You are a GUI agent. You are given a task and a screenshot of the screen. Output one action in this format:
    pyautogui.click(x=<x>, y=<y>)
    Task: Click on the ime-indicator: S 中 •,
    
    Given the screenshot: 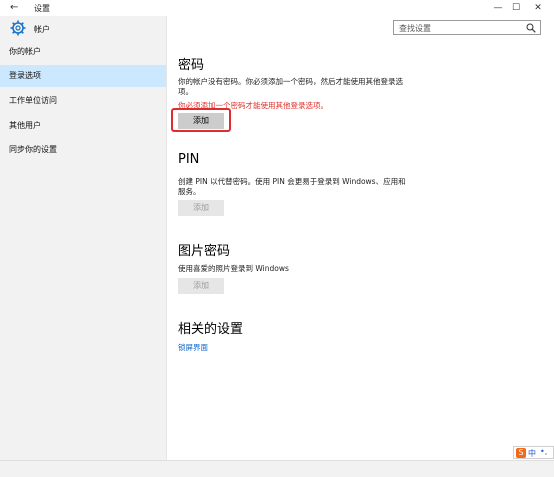 What is the action you would take?
    pyautogui.click(x=533, y=452)
    